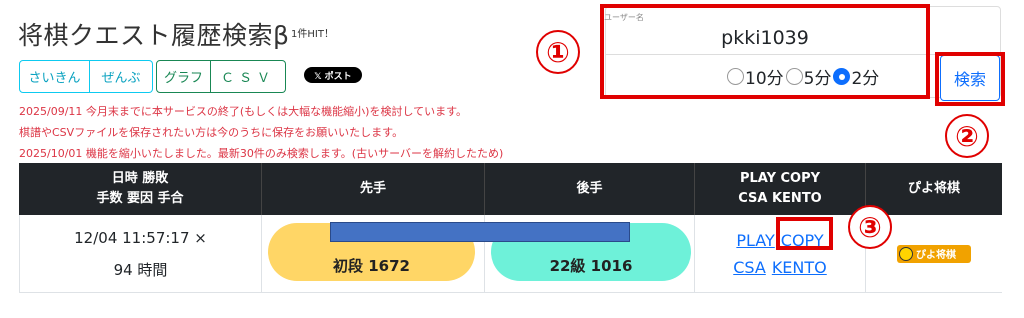  What do you see at coordinates (140, 189) in the screenshot?
I see `header-datetime: 日時 勝敗 手数 要因 手合` at bounding box center [140, 189].